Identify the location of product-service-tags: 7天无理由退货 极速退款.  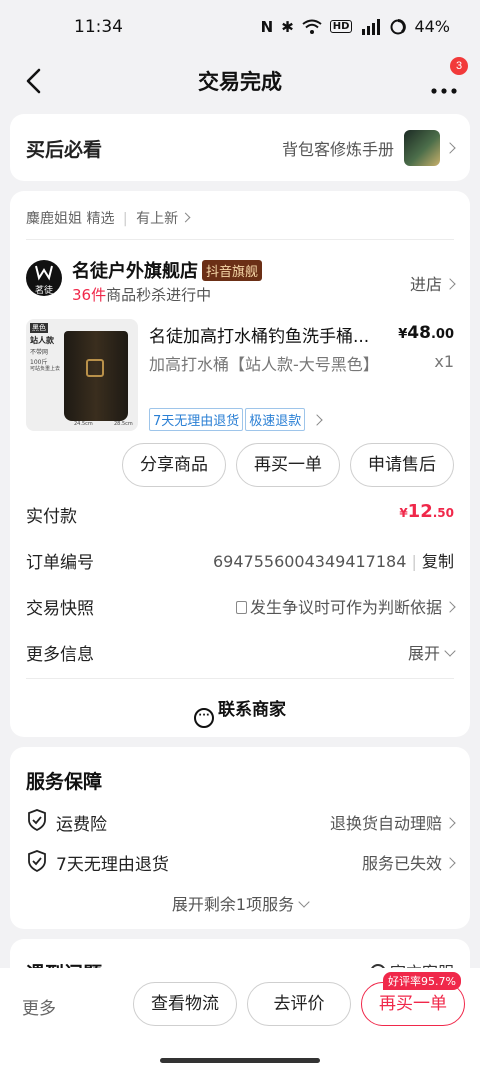
(236, 419).